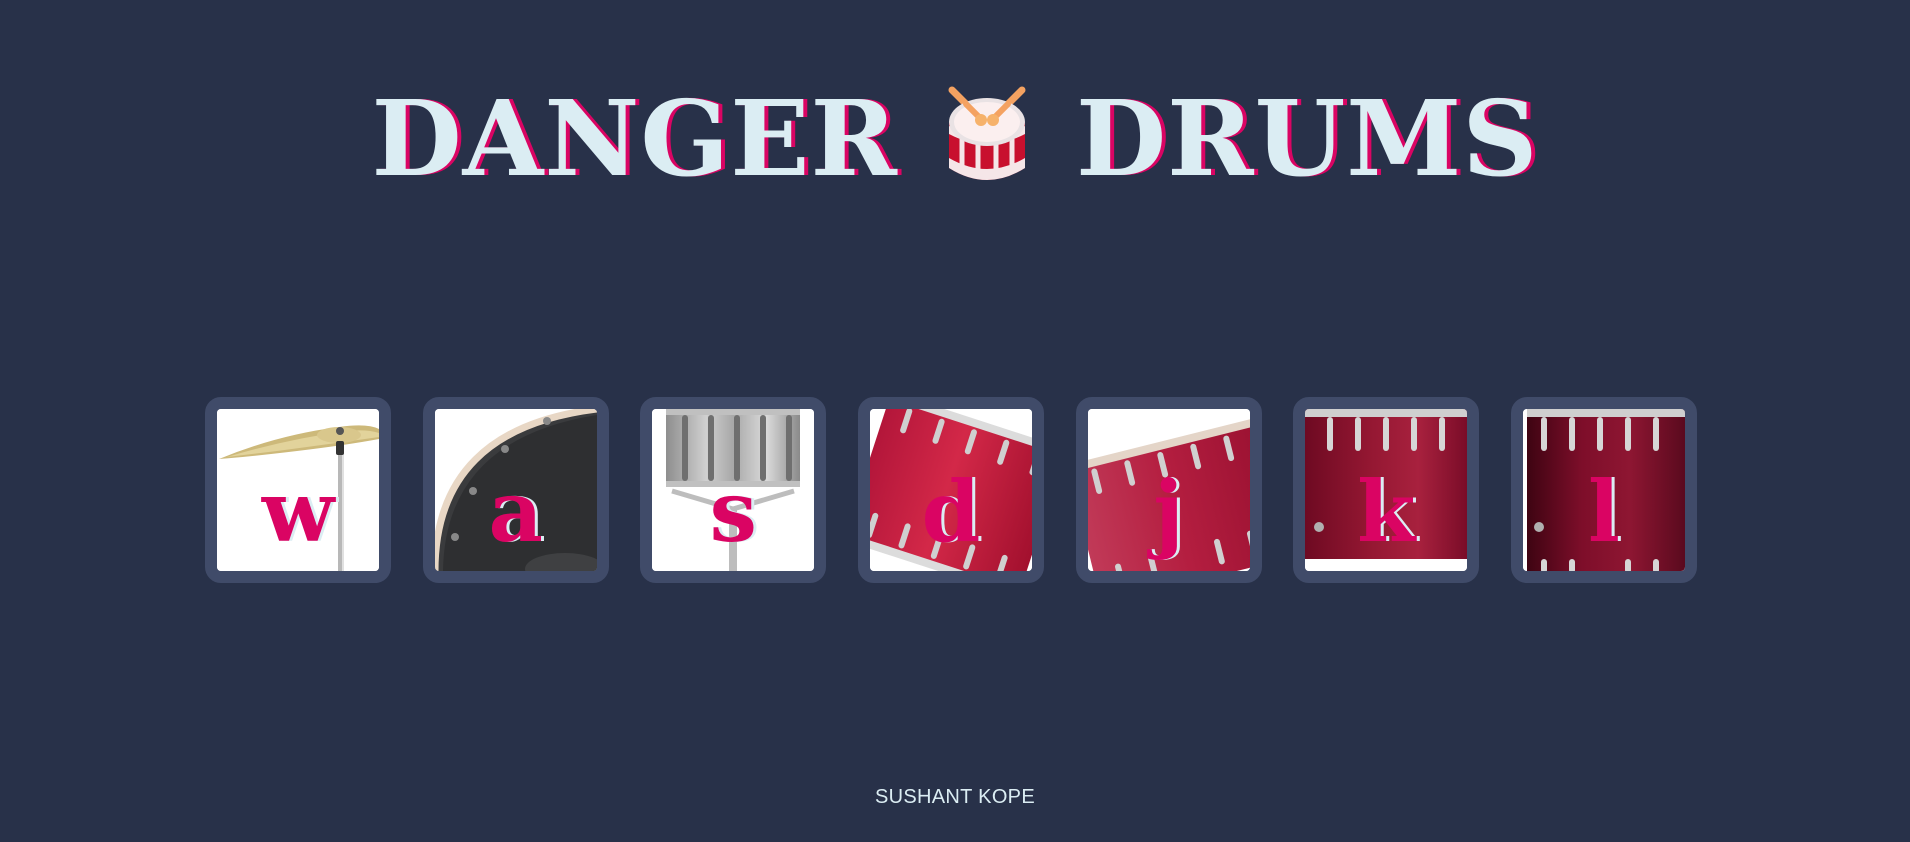 This screenshot has width=1910, height=842. Describe the element at coordinates (955, 797) in the screenshot. I see `footer-author: SUSHANT KOPE` at that location.